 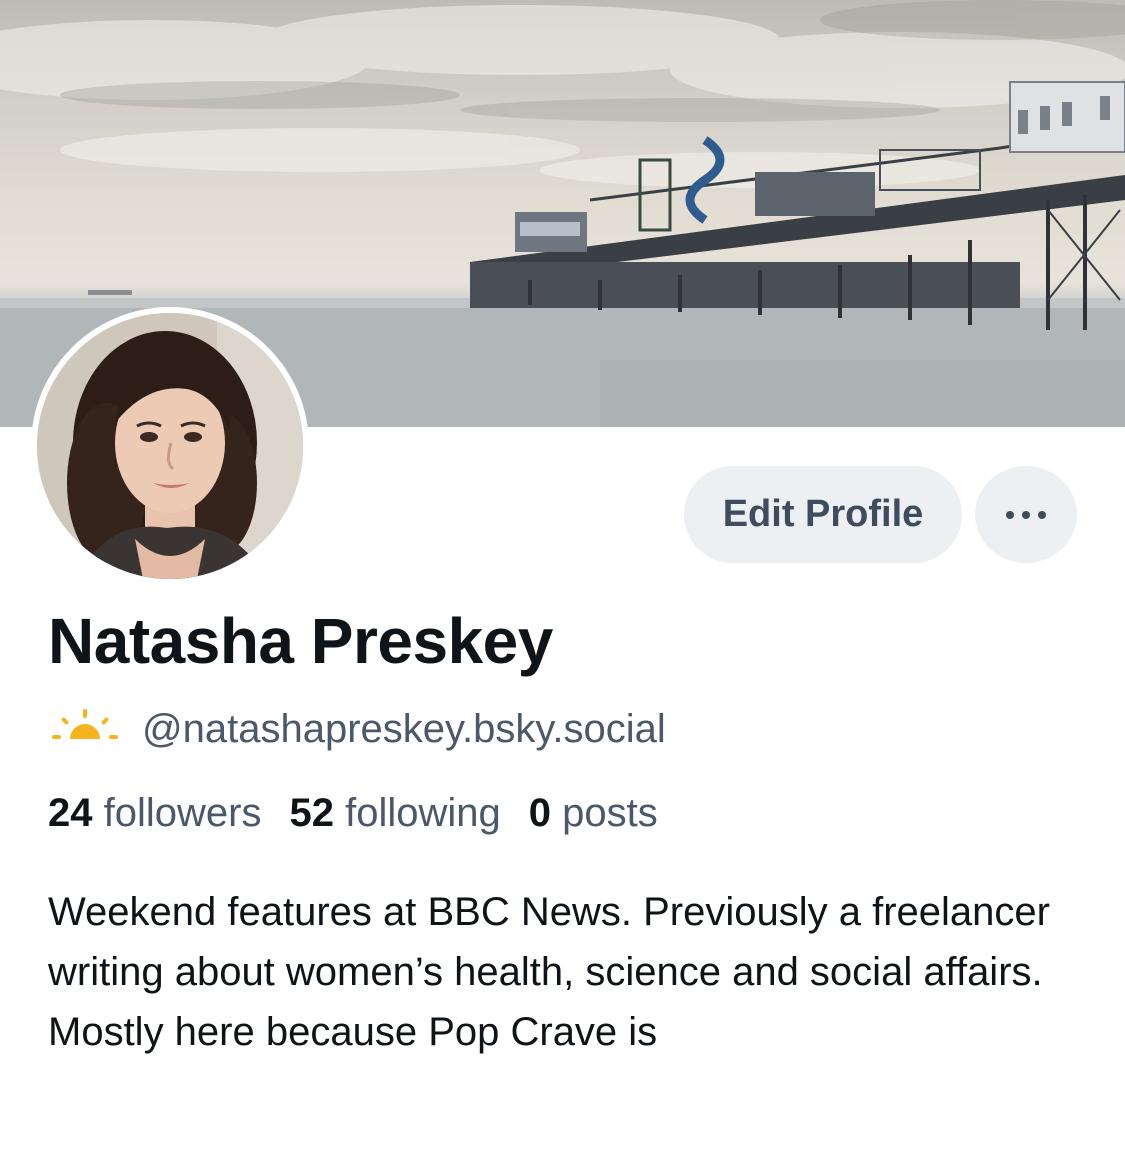 I want to click on profile-stats: 24 followers 52 following 0 posts, so click(x=353, y=813).